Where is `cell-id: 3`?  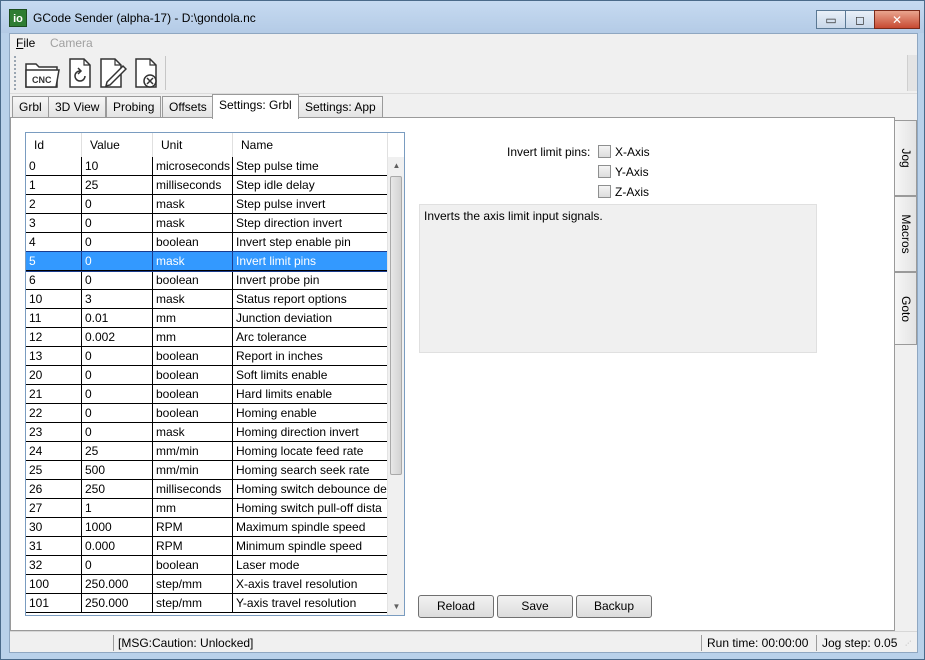 cell-id: 3 is located at coordinates (54, 223).